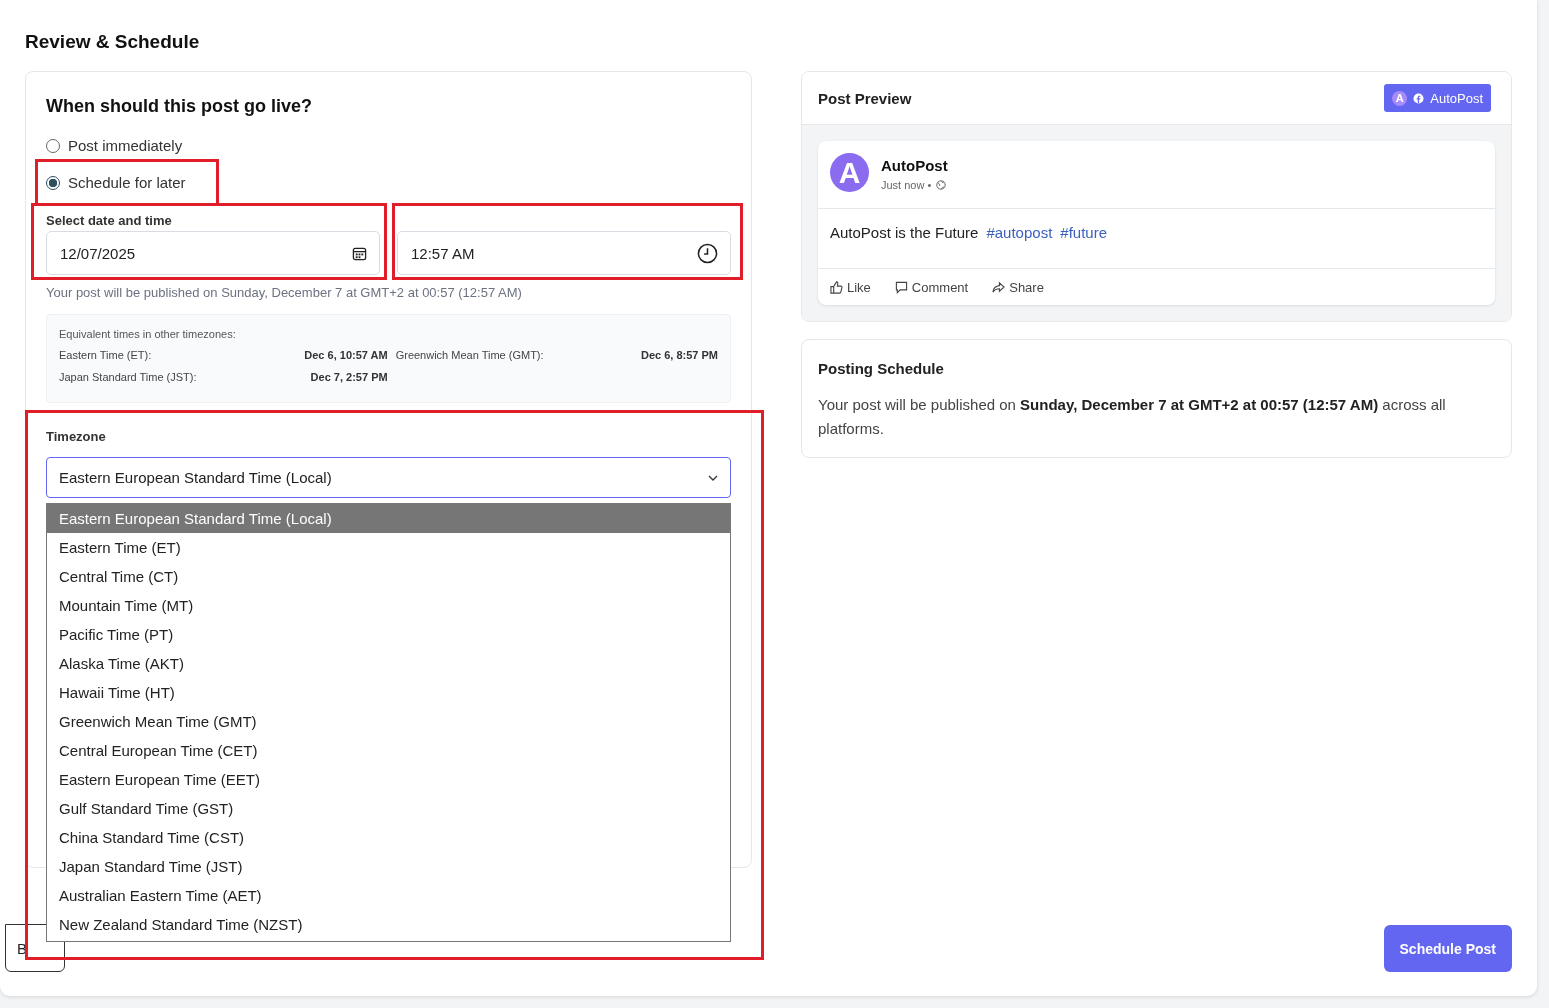 This screenshot has width=1549, height=1008. I want to click on post-action-button: Comment, so click(931, 287).